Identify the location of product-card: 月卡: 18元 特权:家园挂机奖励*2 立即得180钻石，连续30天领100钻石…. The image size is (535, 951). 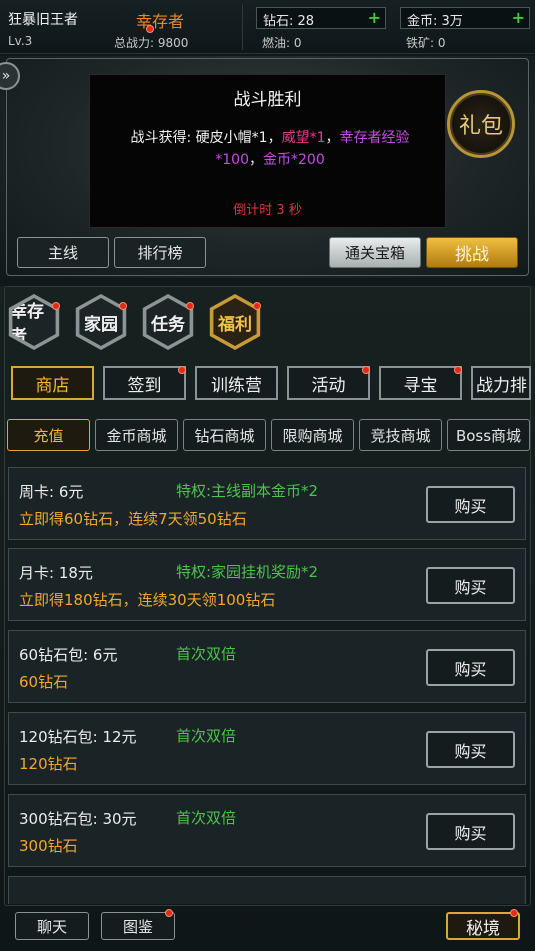
(267, 584).